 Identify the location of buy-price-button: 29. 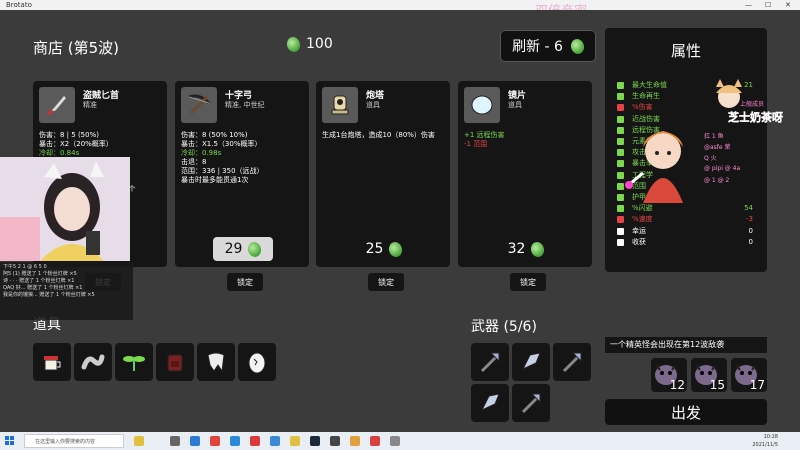
(243, 249).